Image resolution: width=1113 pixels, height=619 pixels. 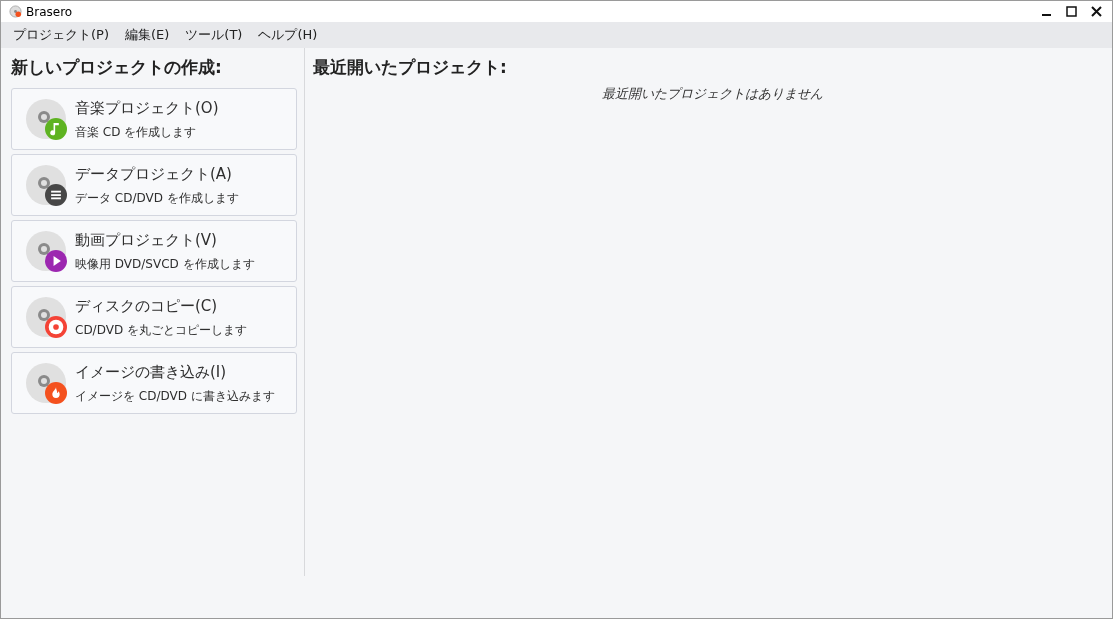 What do you see at coordinates (151, 372) in the screenshot?
I see `project-type-title: イメージの書き込み(I)` at bounding box center [151, 372].